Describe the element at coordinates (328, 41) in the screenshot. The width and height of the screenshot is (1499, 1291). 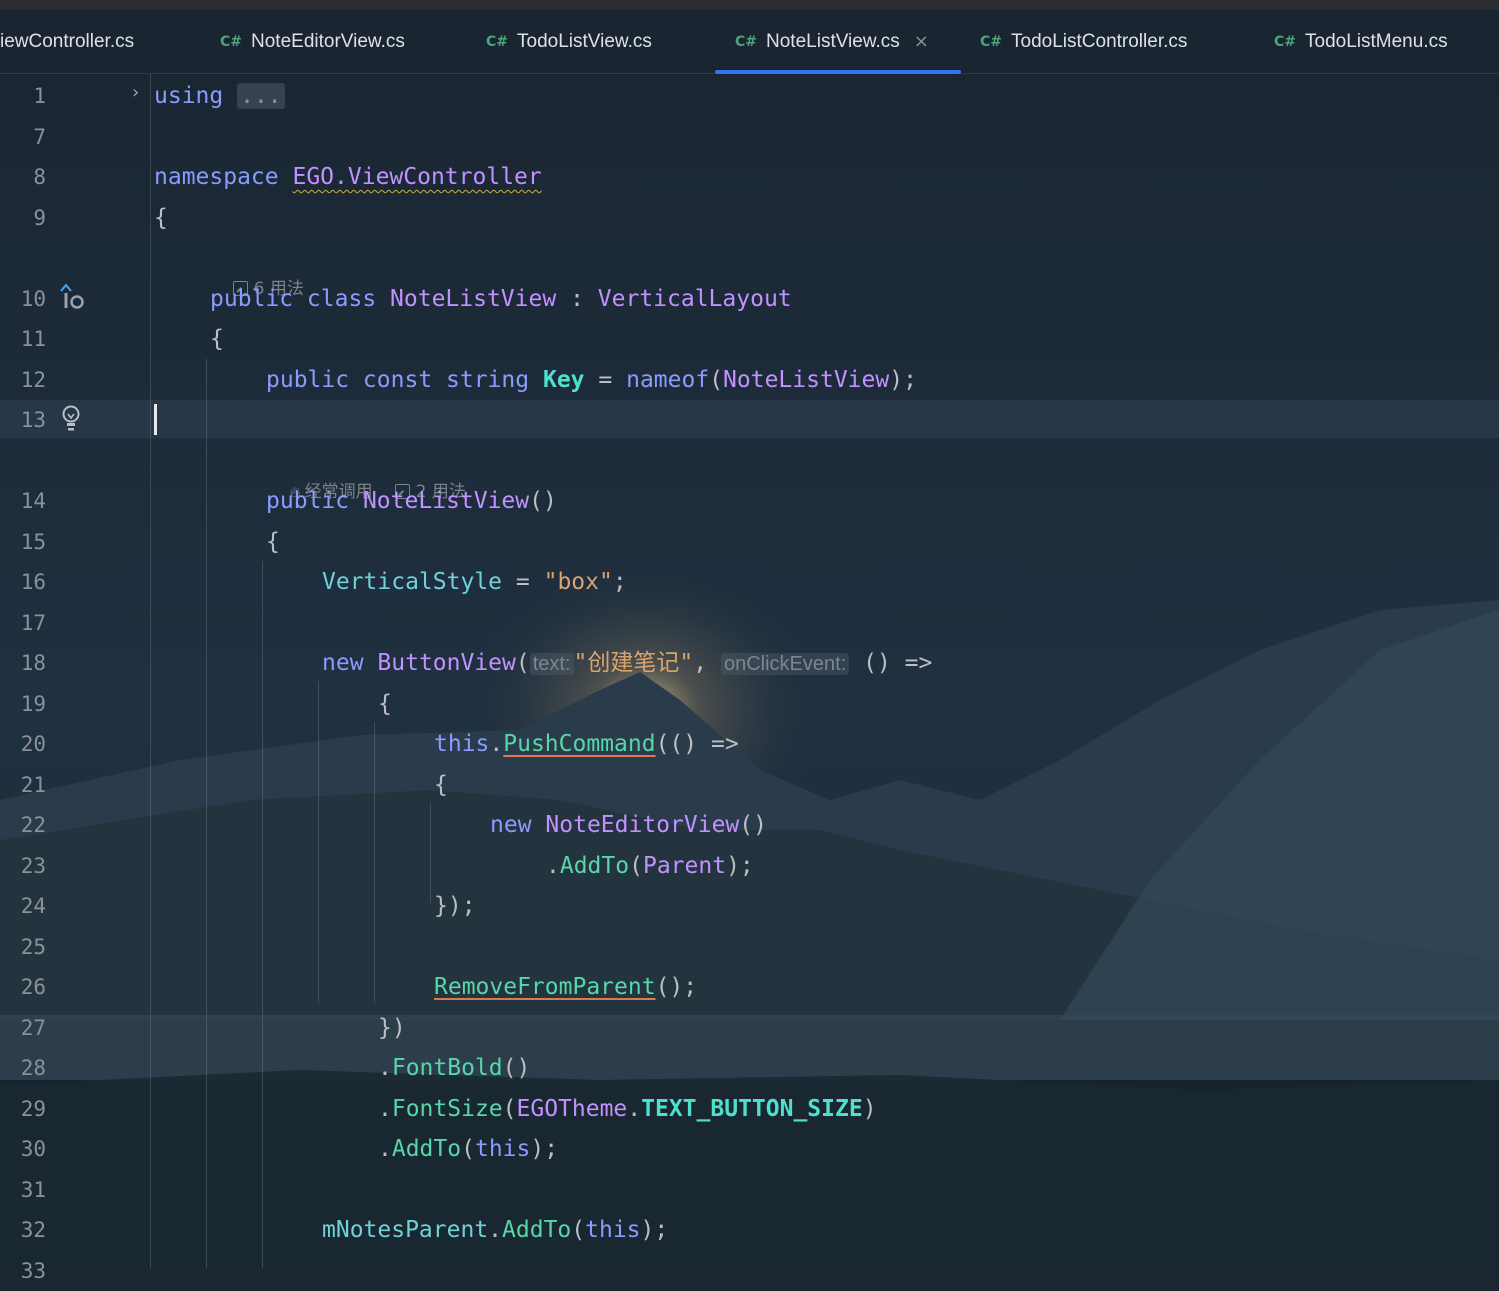
I see `tab-label: NoteEditorView.cs` at that location.